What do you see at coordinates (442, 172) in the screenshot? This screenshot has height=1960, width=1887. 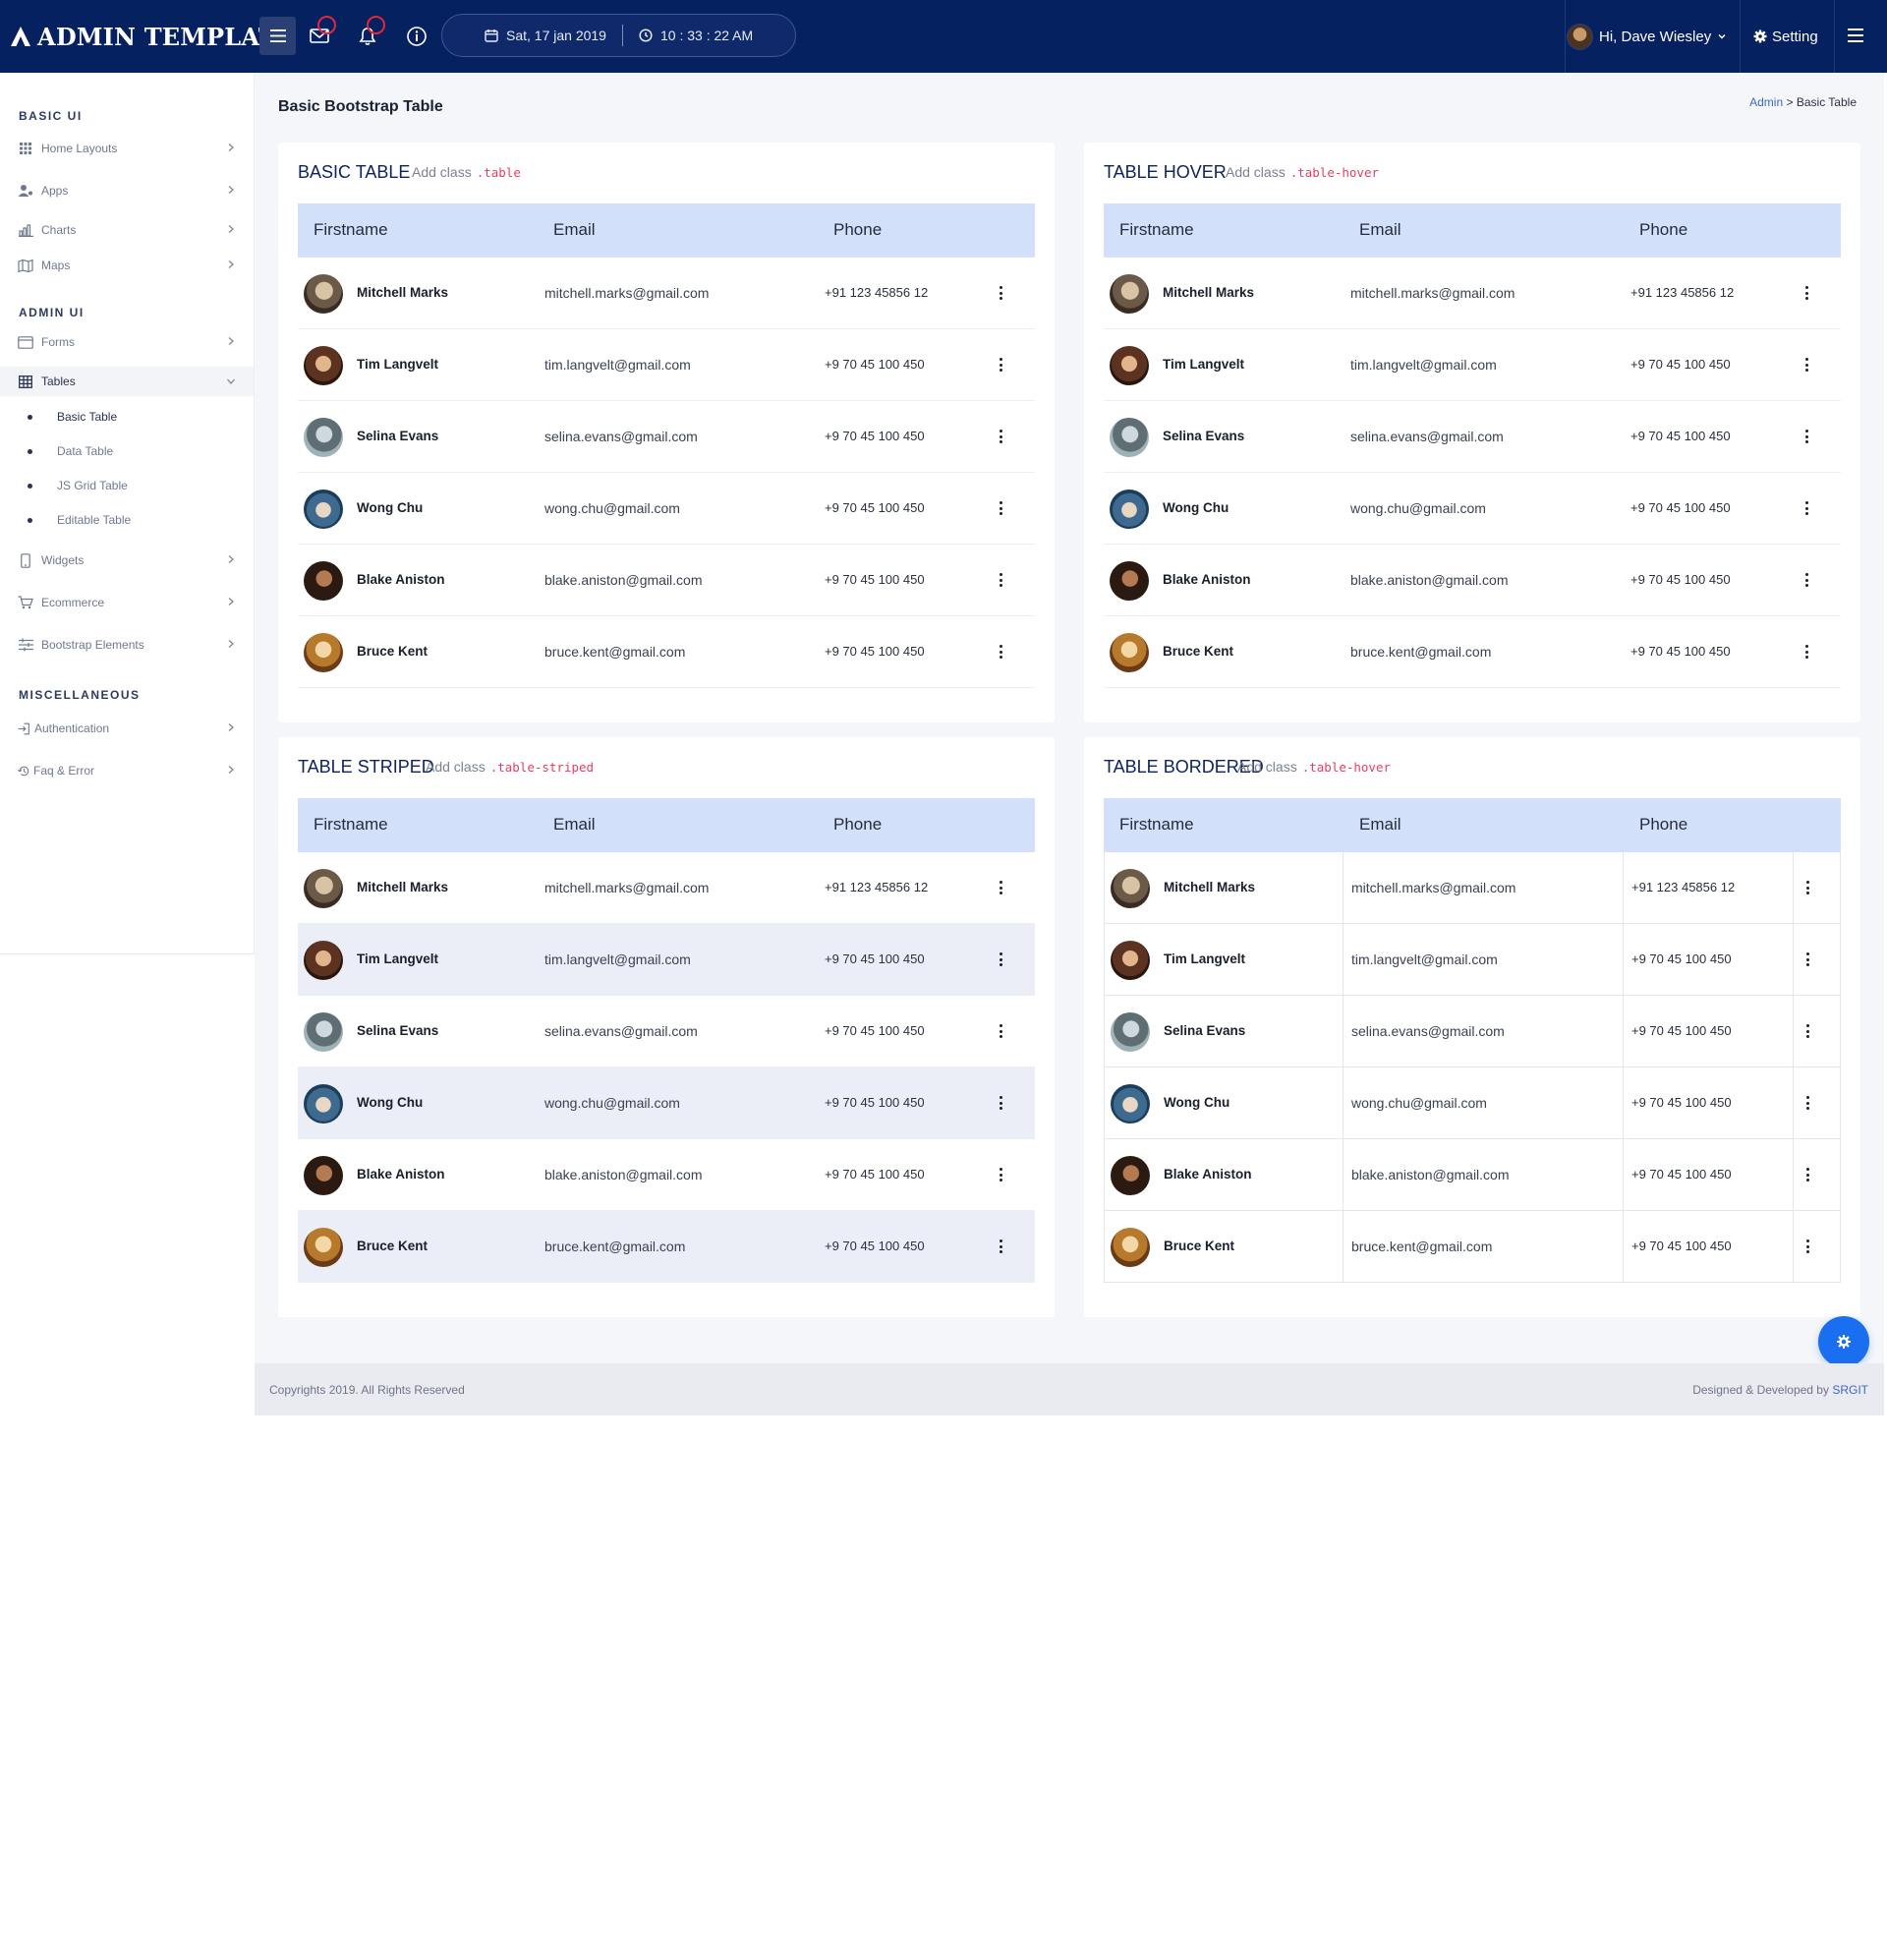 I see `add-class-label: Add class` at bounding box center [442, 172].